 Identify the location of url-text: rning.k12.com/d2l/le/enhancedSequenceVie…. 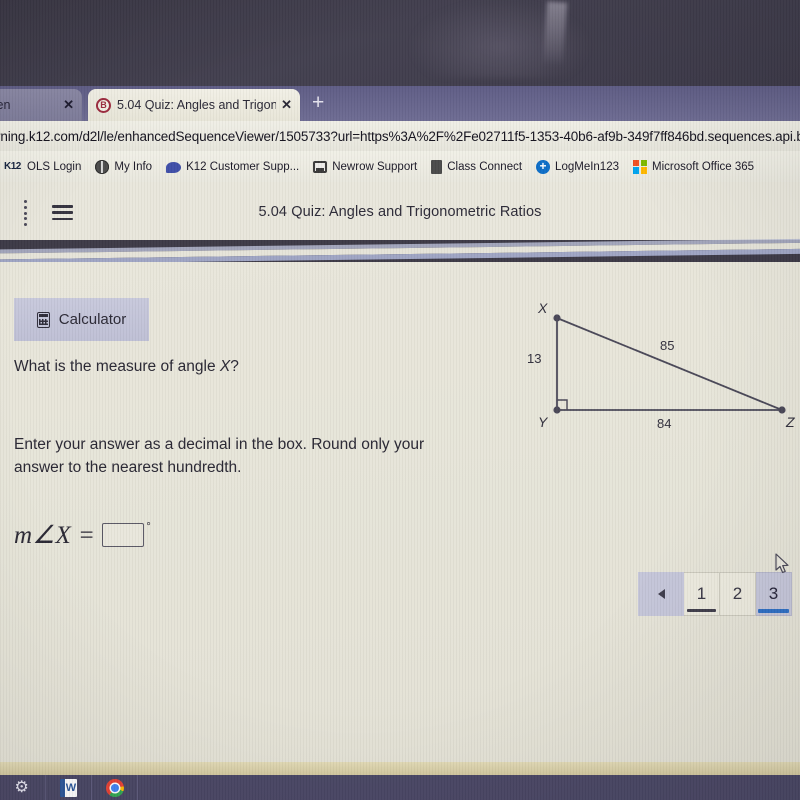
(400, 136).